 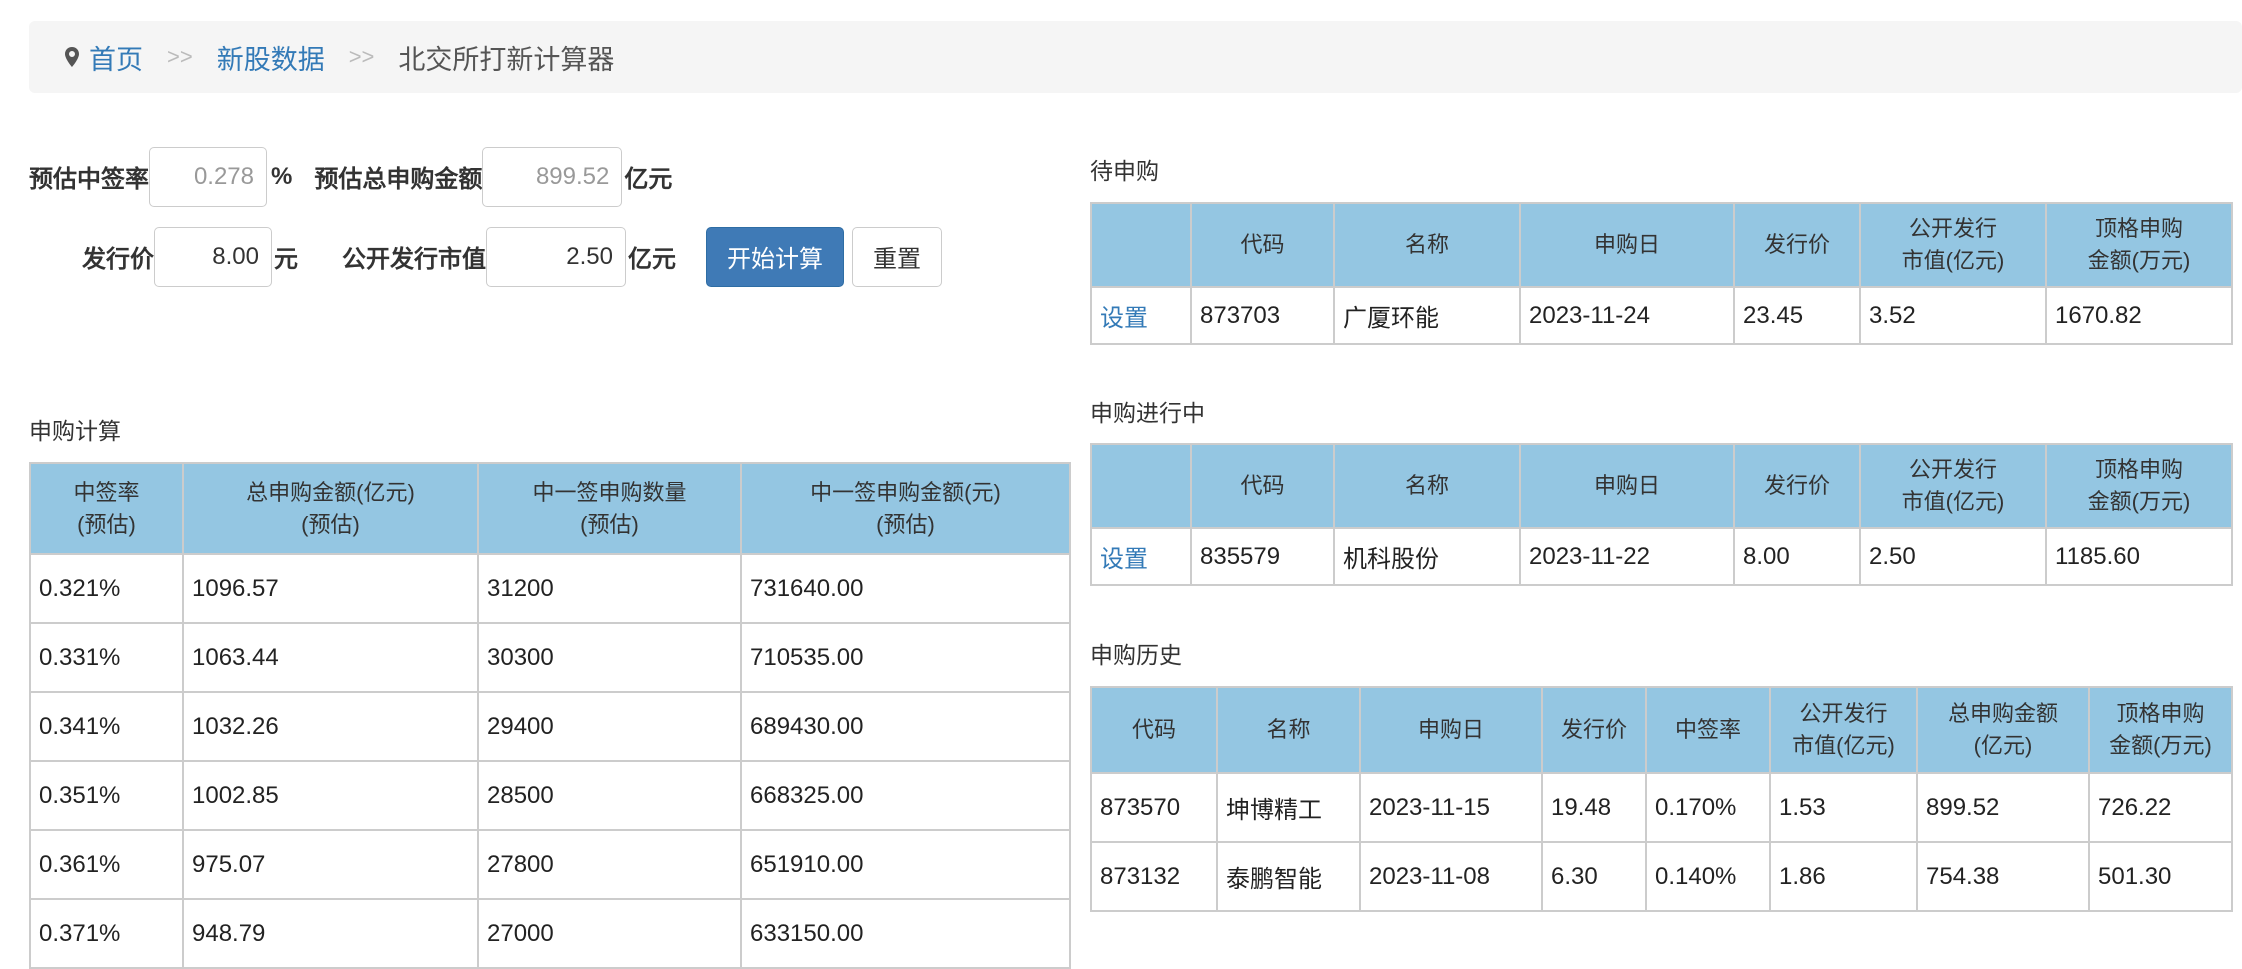 I want to click on table-cell: 1.53, so click(x=1843, y=807).